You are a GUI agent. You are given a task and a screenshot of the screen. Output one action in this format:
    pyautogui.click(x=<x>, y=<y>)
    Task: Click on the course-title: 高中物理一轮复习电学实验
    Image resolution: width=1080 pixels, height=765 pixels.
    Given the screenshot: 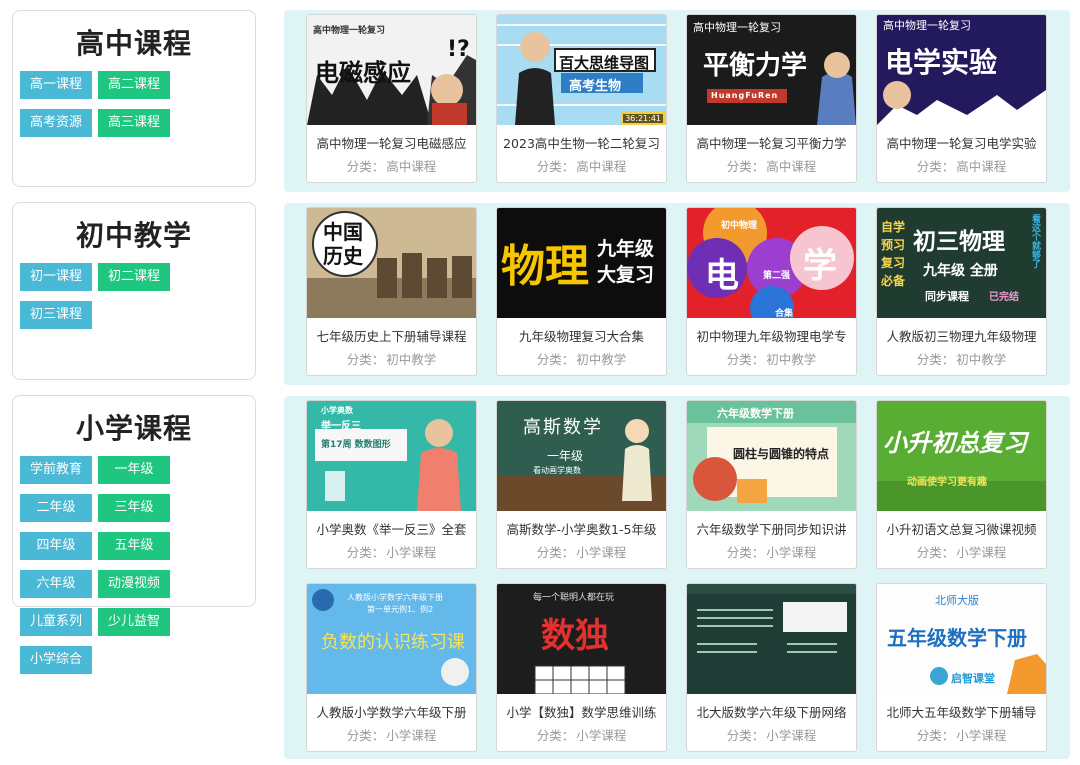 What is the action you would take?
    pyautogui.click(x=961, y=143)
    